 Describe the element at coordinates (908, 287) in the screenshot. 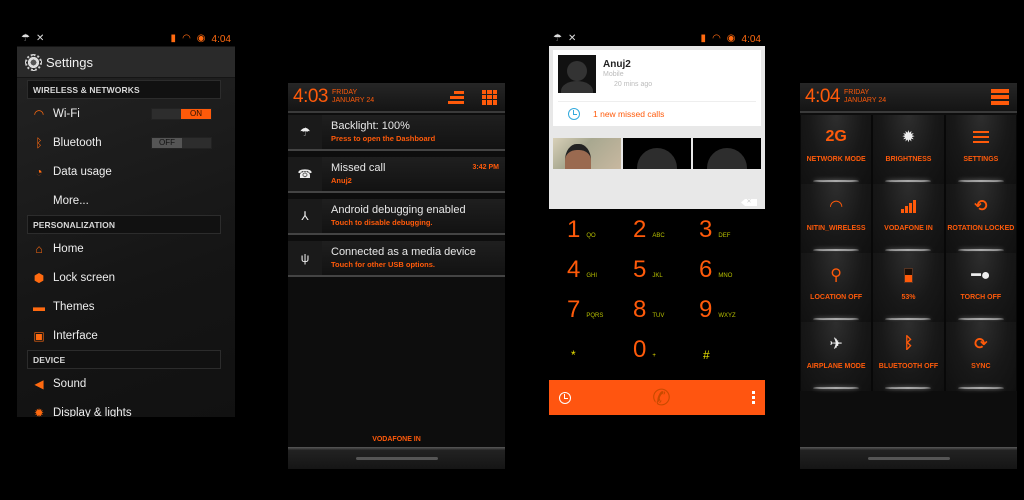

I see `tile-battery: 53%` at that location.